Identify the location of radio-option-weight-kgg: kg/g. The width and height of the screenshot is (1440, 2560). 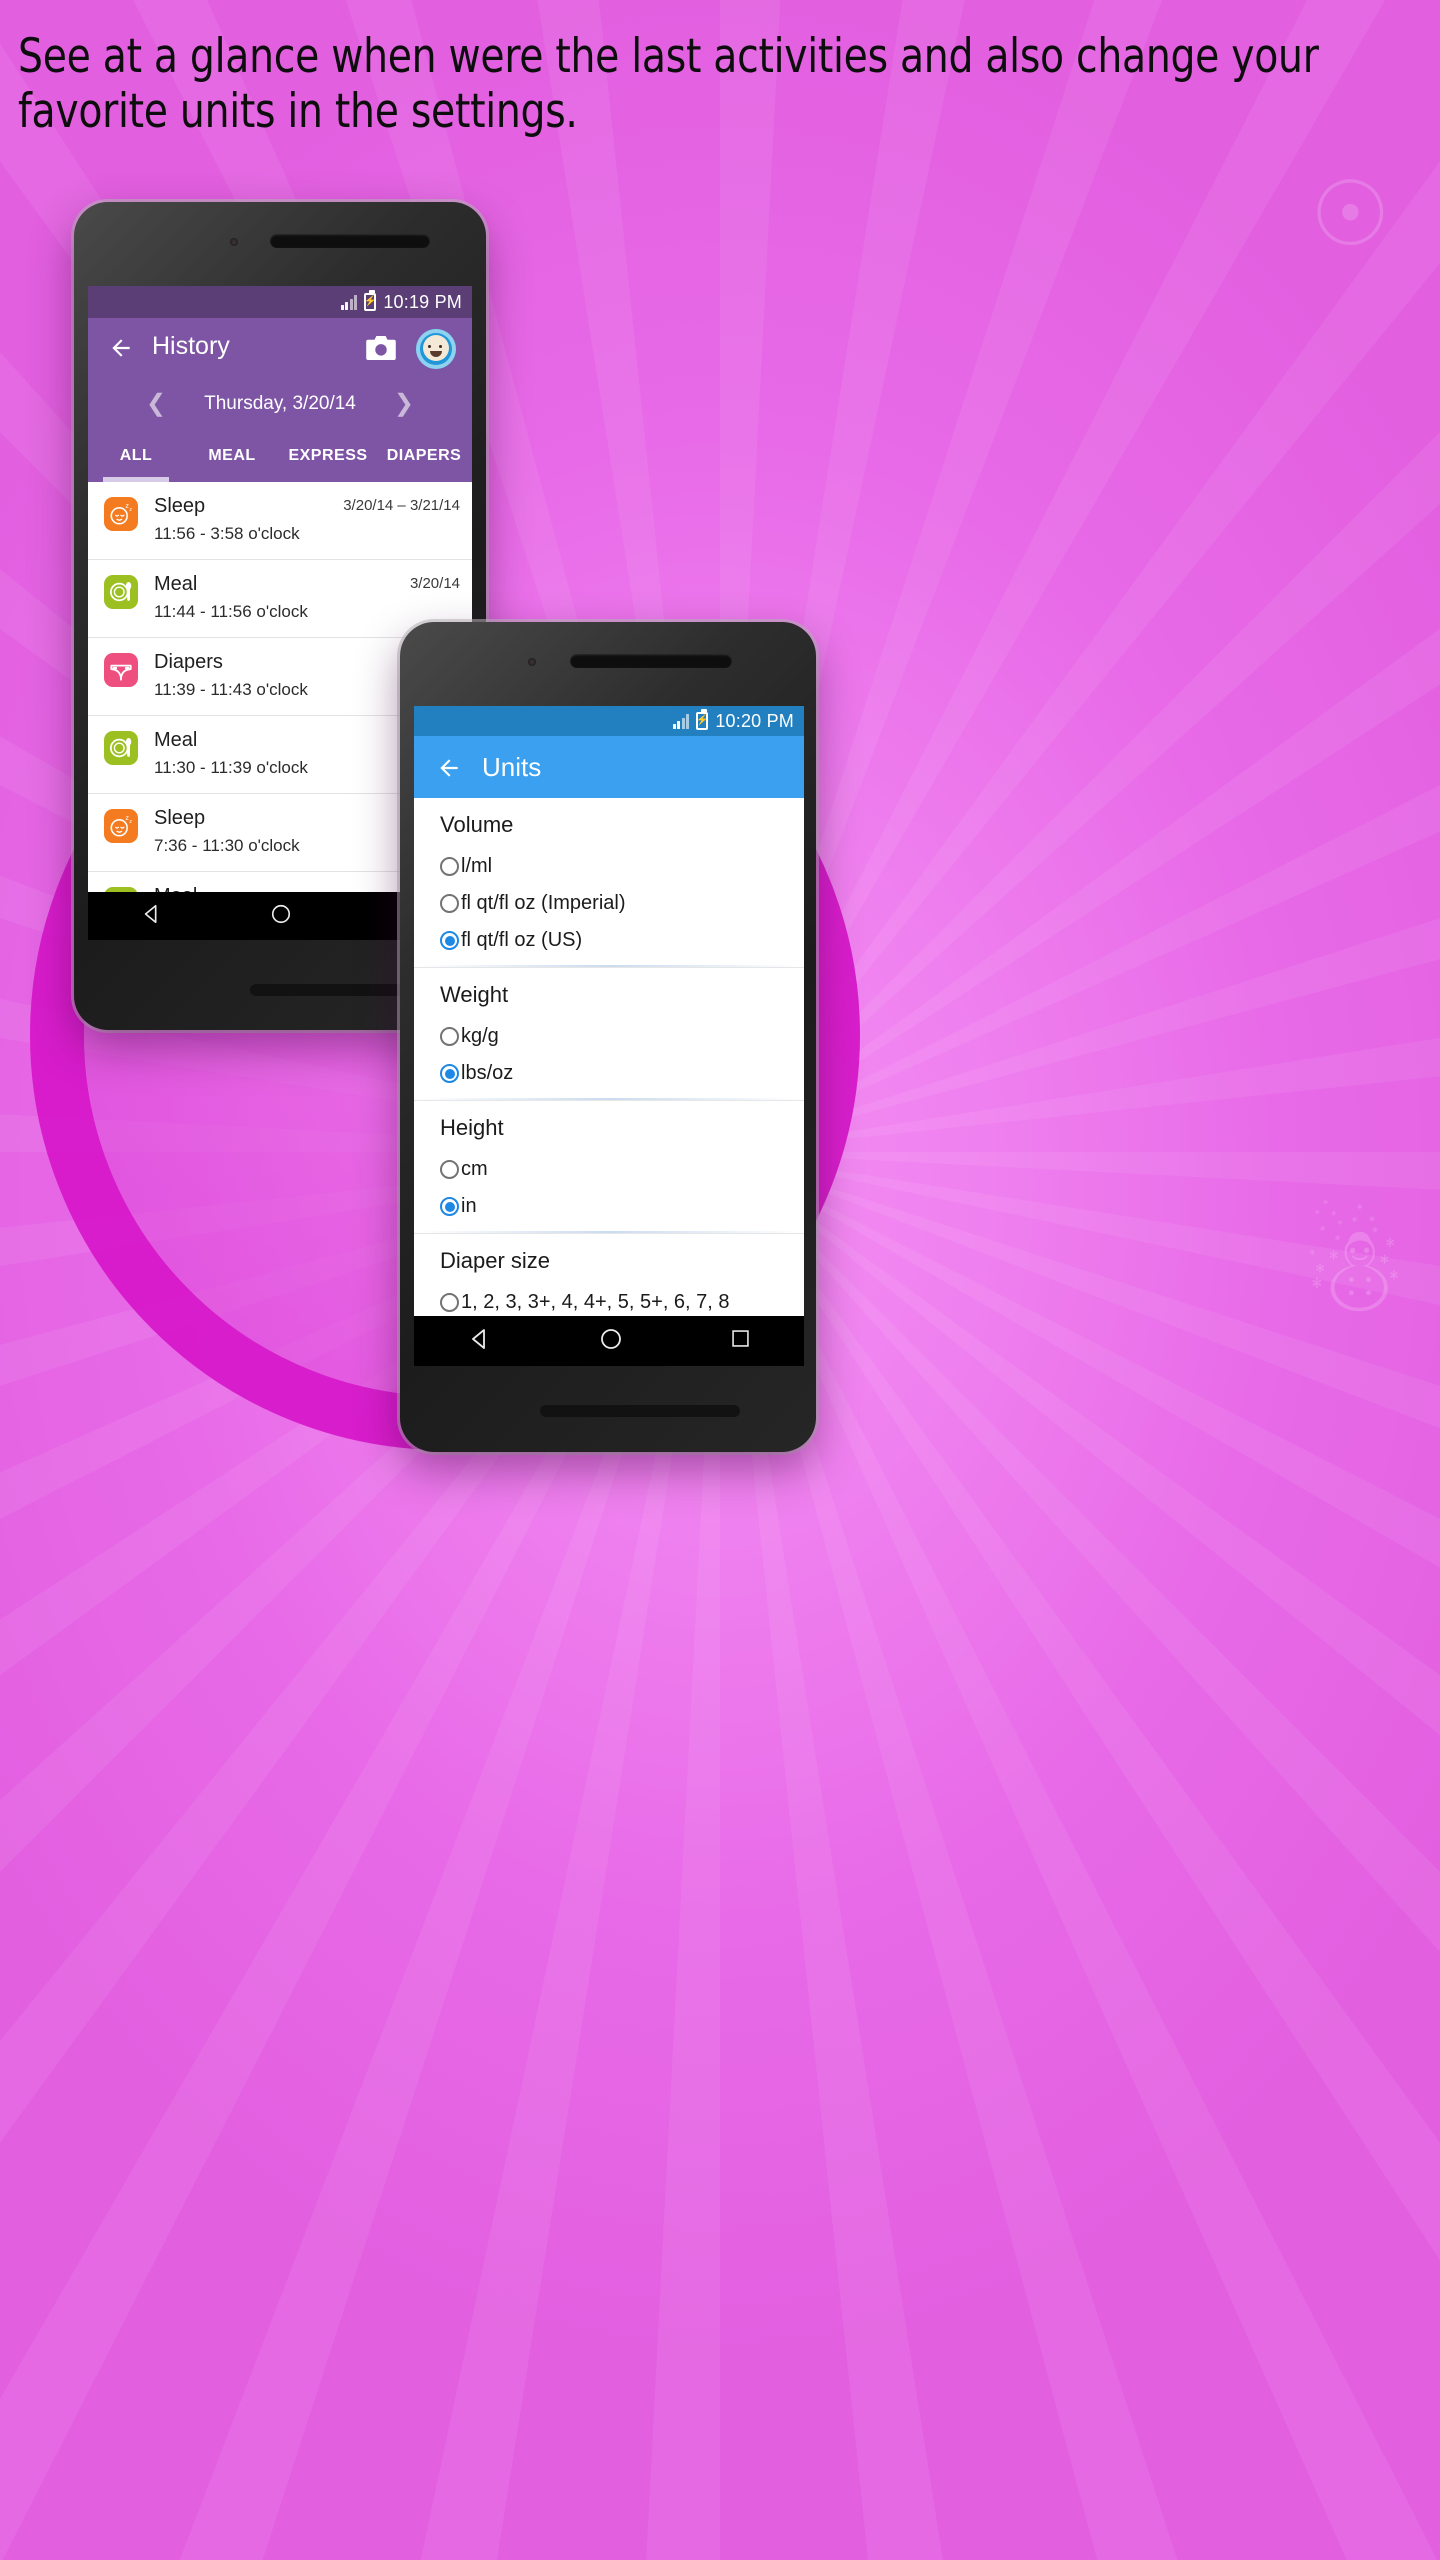
(609, 1036).